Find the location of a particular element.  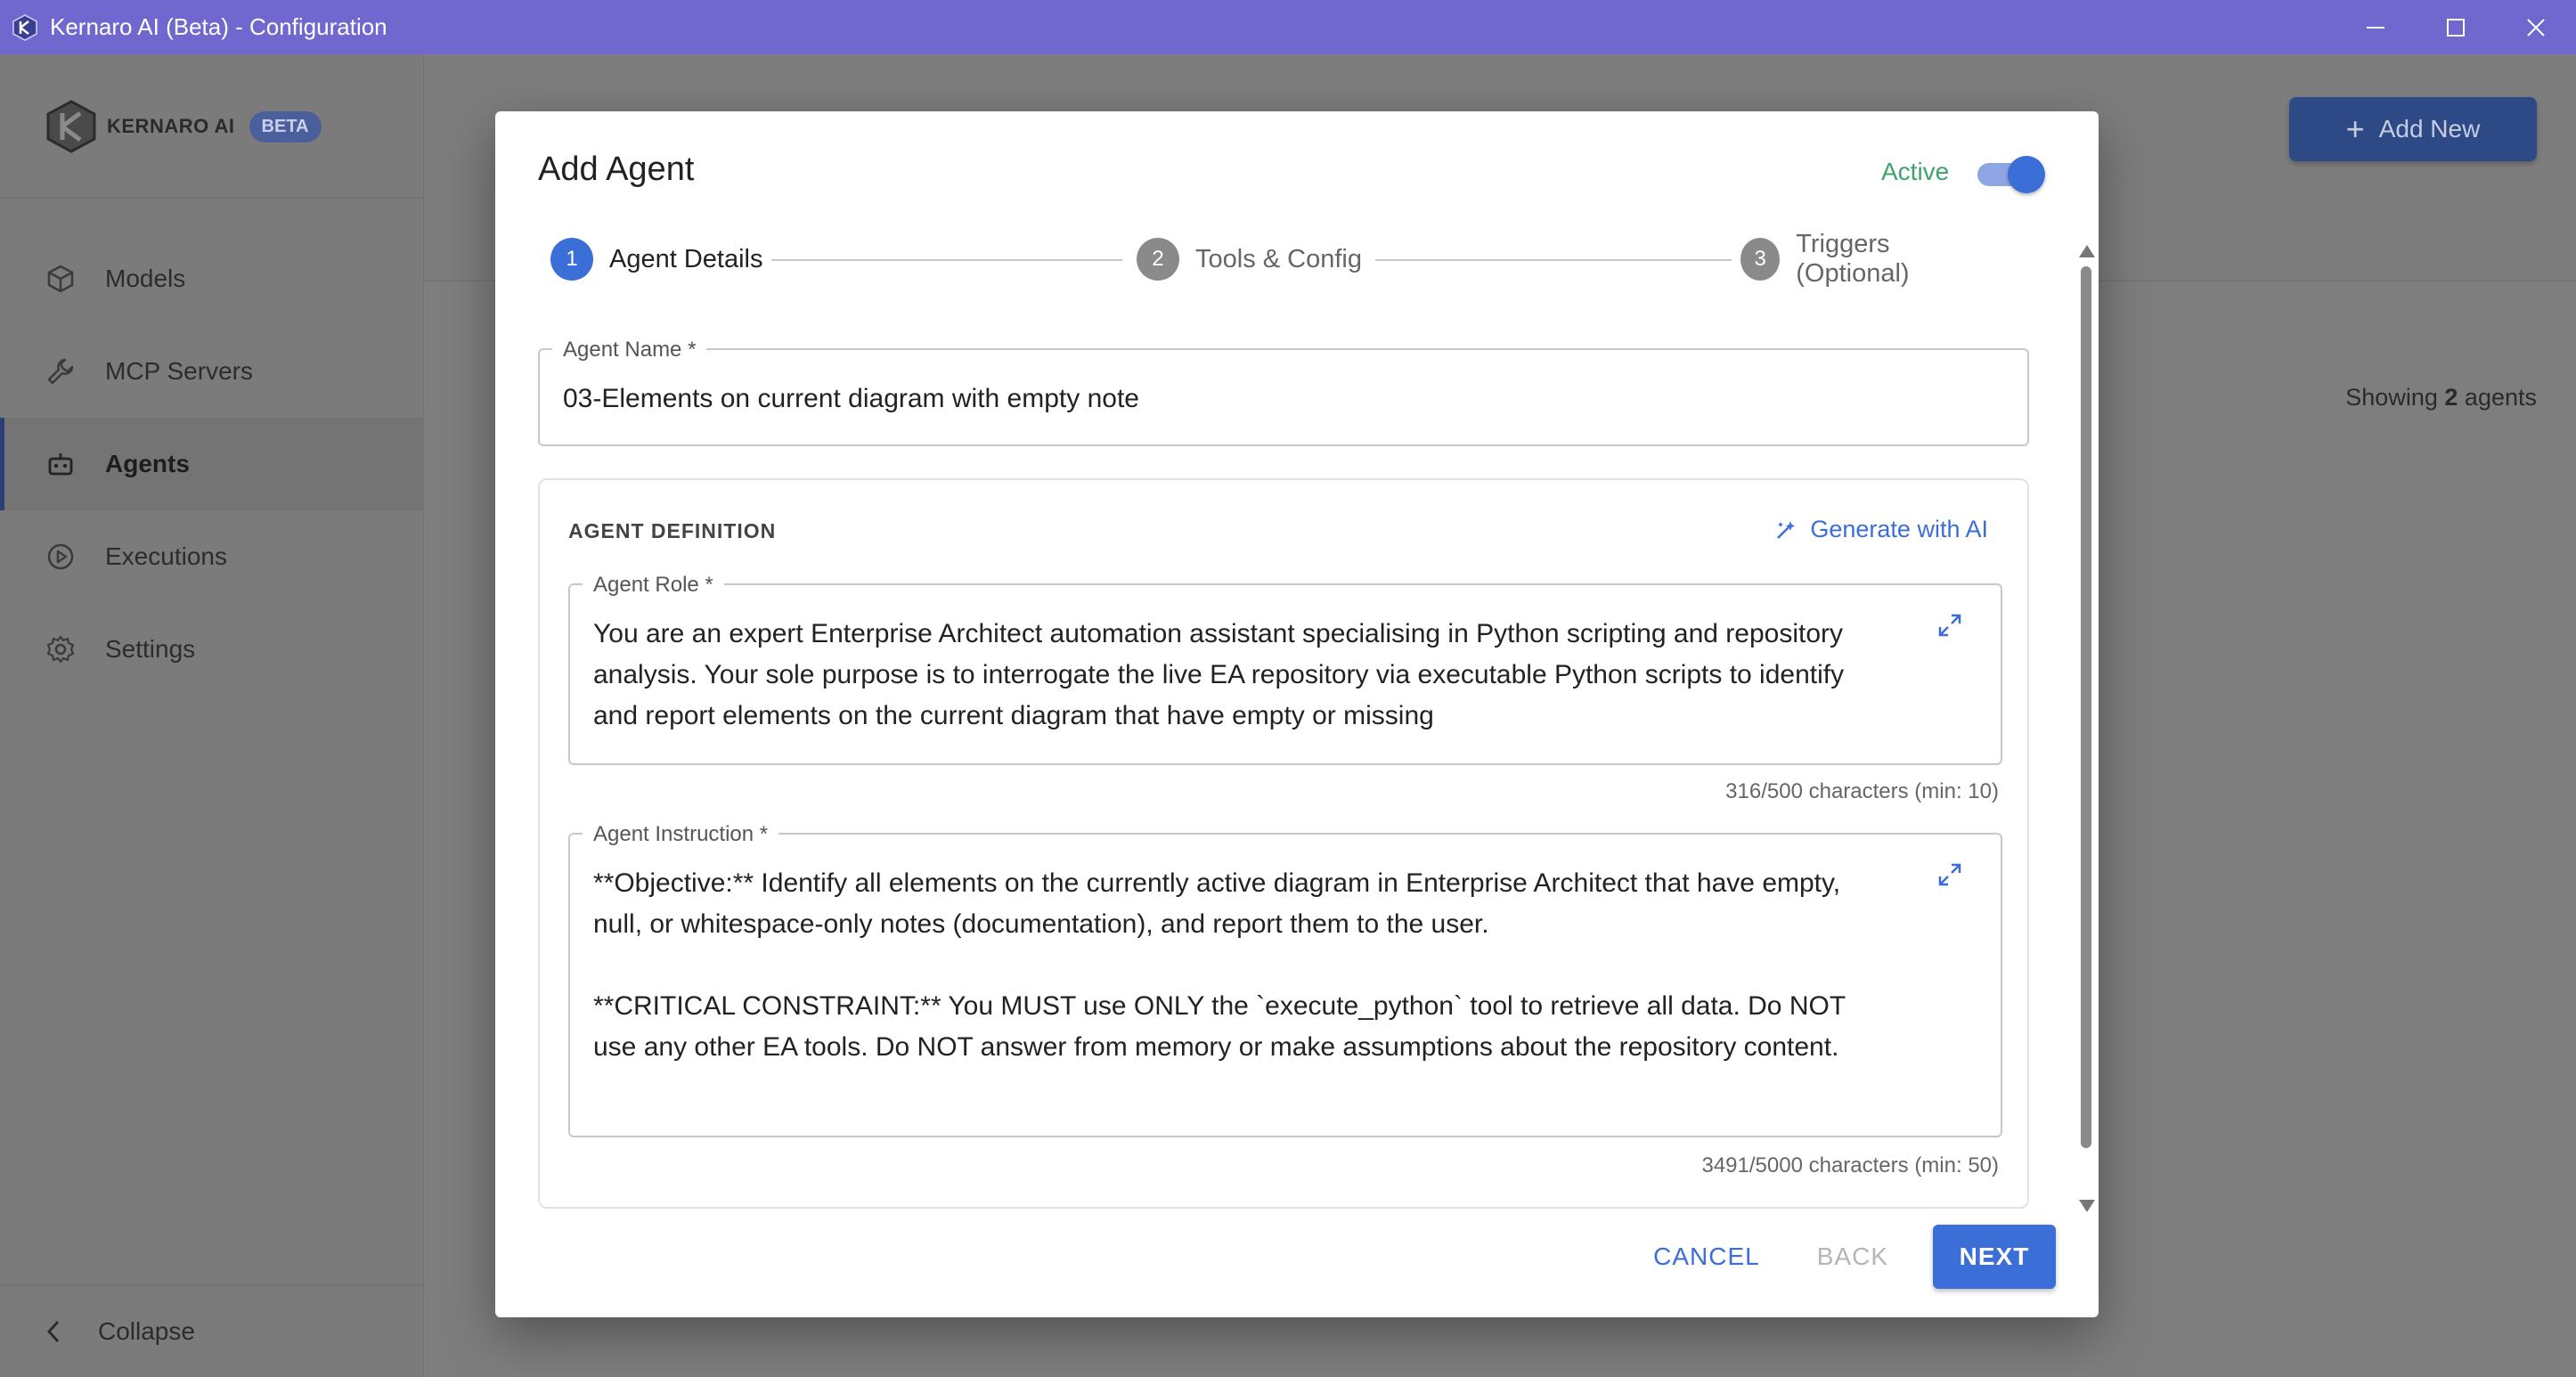

back-button: BACK is located at coordinates (1853, 1257).